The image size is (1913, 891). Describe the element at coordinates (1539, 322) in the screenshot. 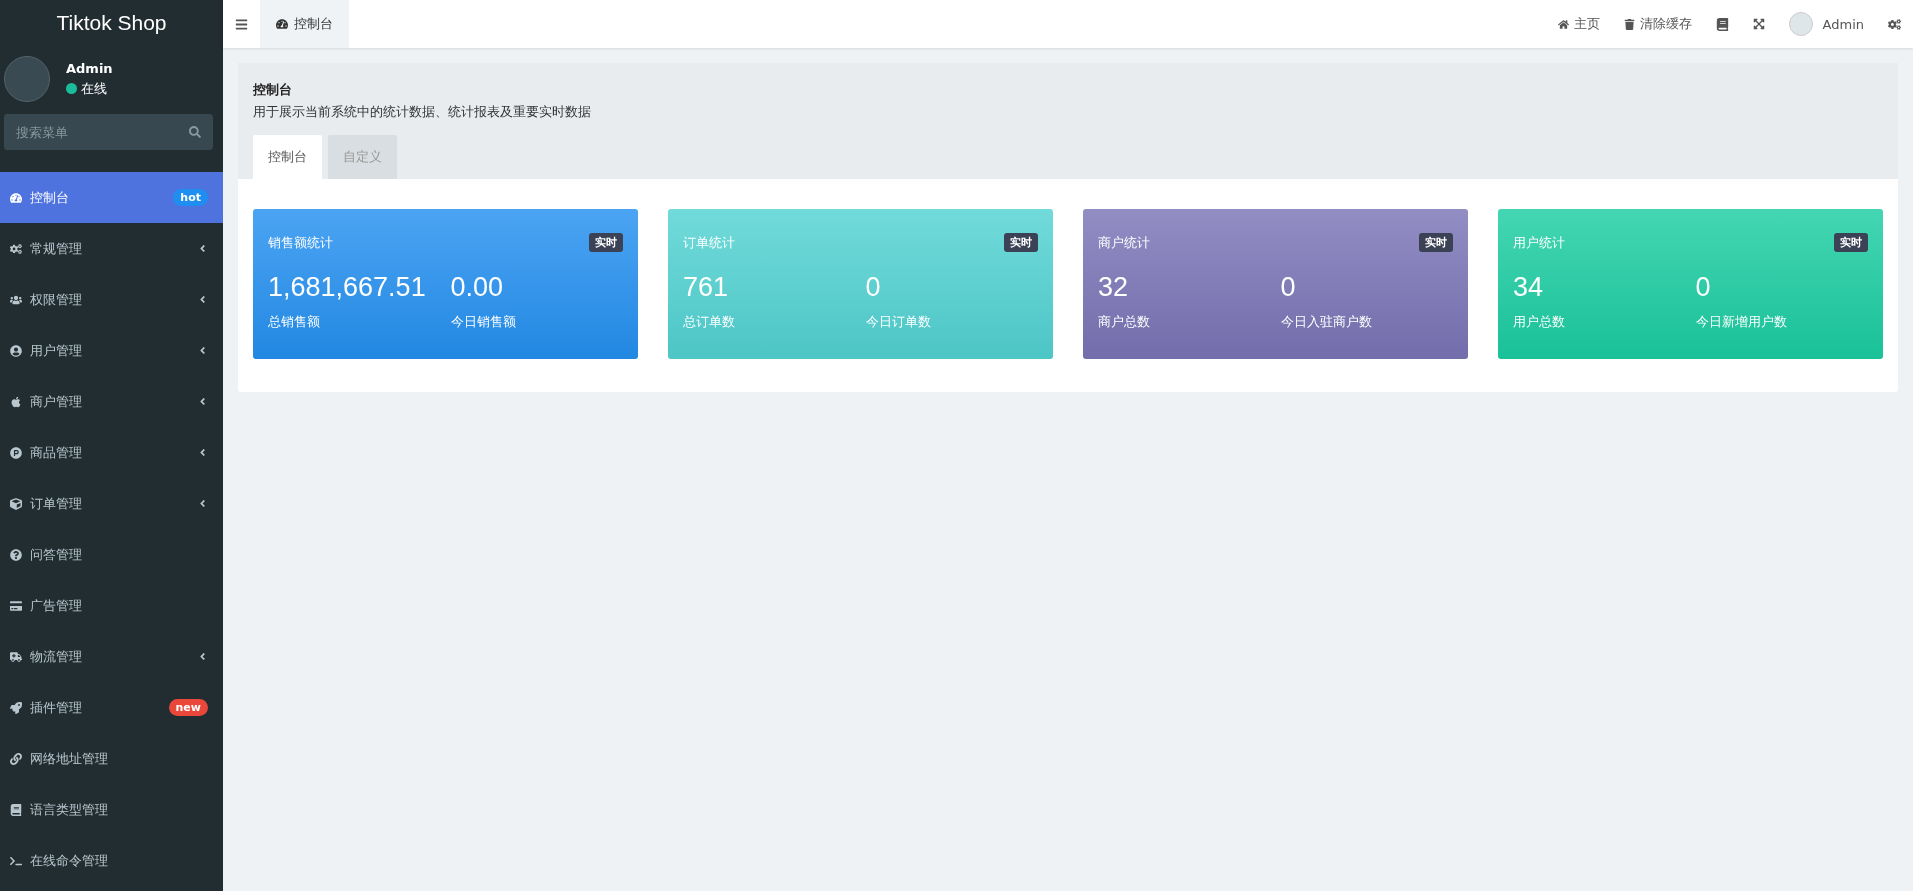

I see `stat-label: 用户总数` at that location.